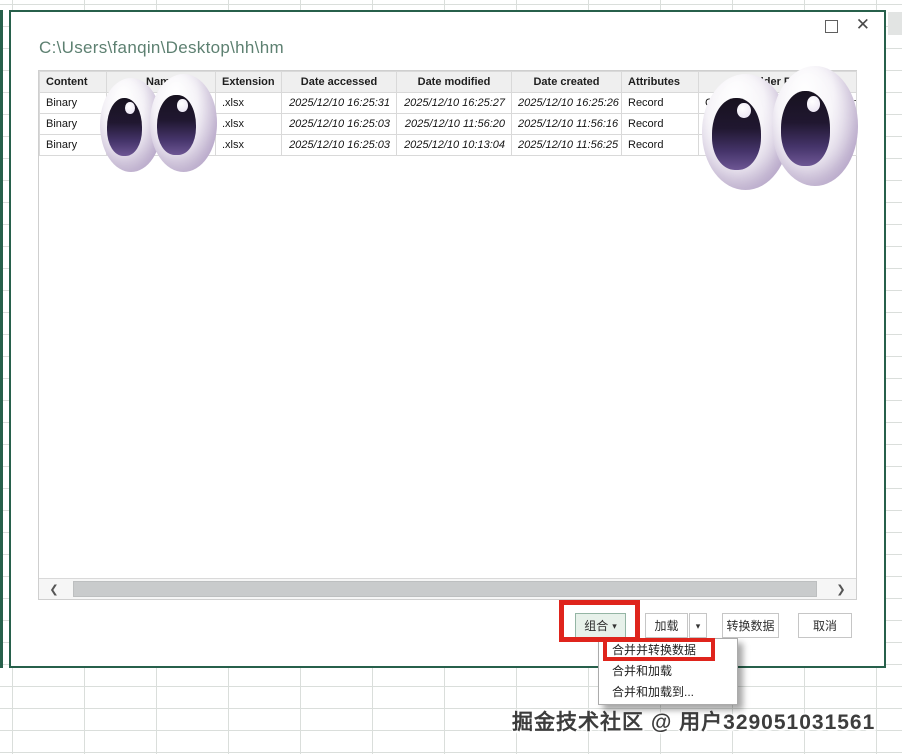 This screenshot has width=902, height=754. I want to click on column-header: Date modified, so click(454, 82).